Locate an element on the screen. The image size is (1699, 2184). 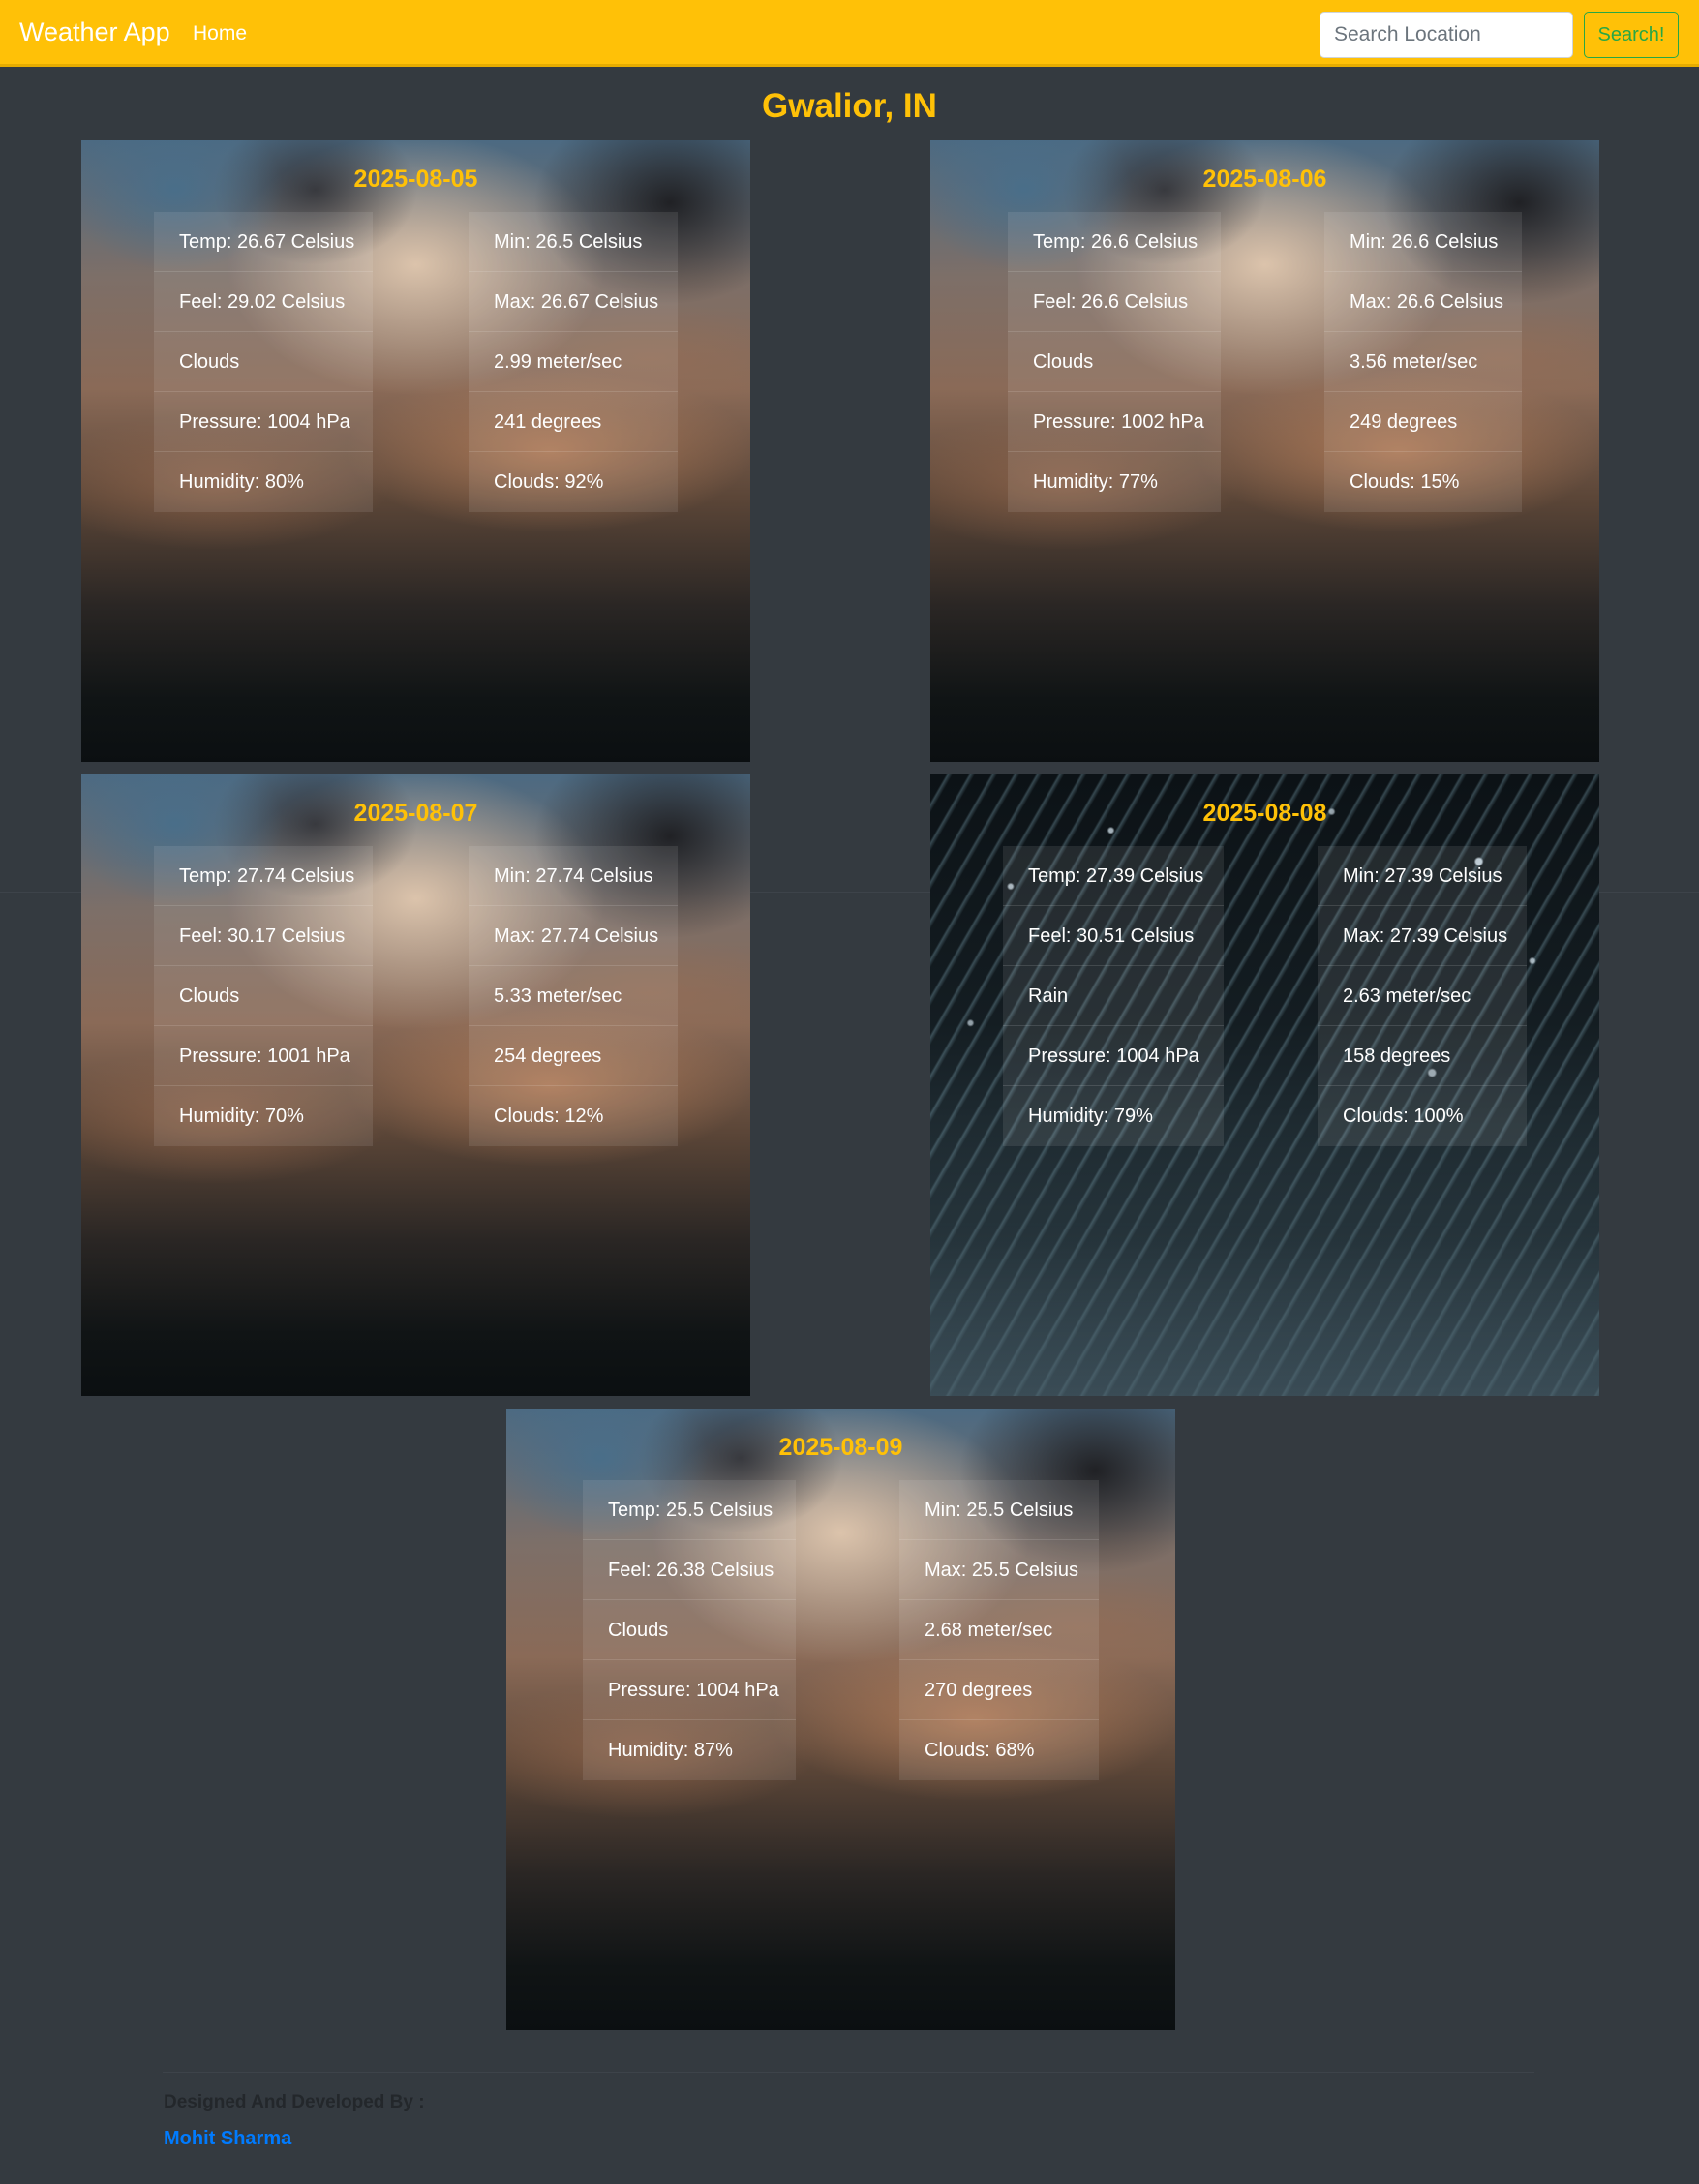
forecast-date: 2025-08-05 is located at coordinates (416, 179).